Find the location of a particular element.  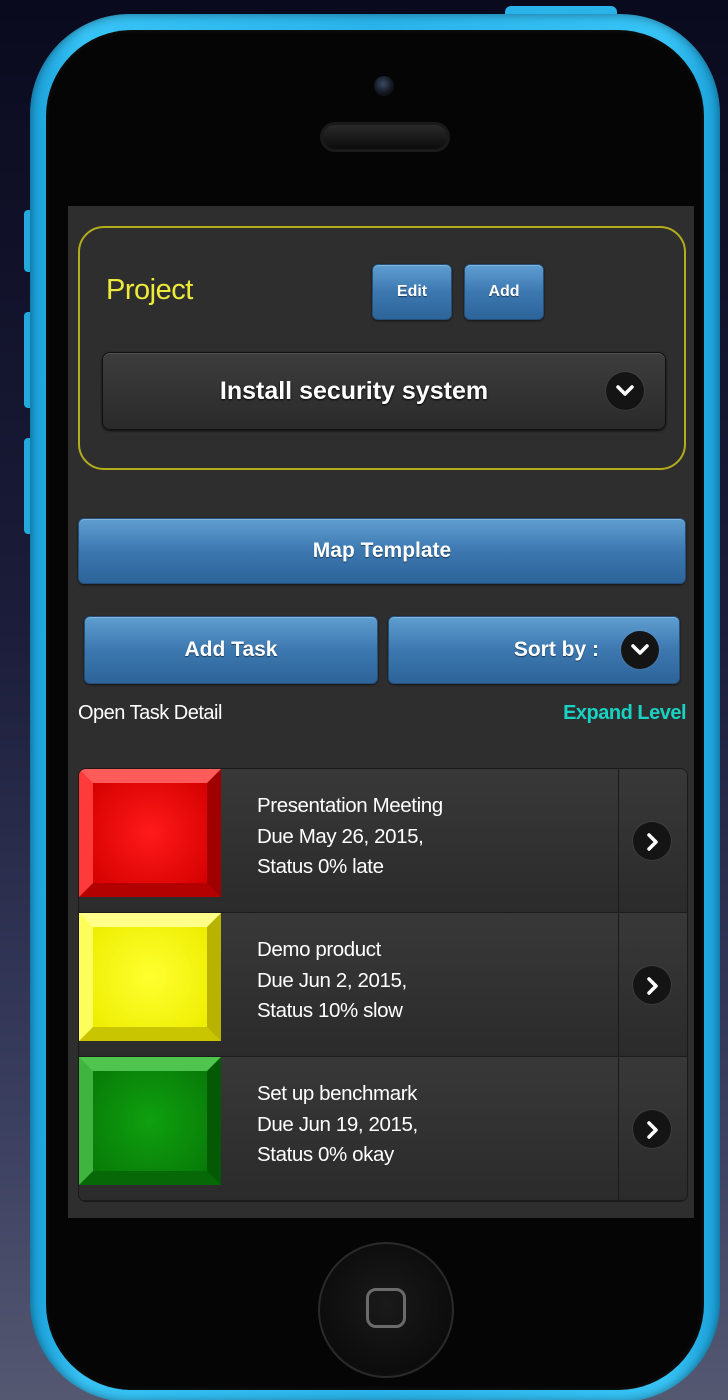

add-project-button: Add is located at coordinates (504, 292).